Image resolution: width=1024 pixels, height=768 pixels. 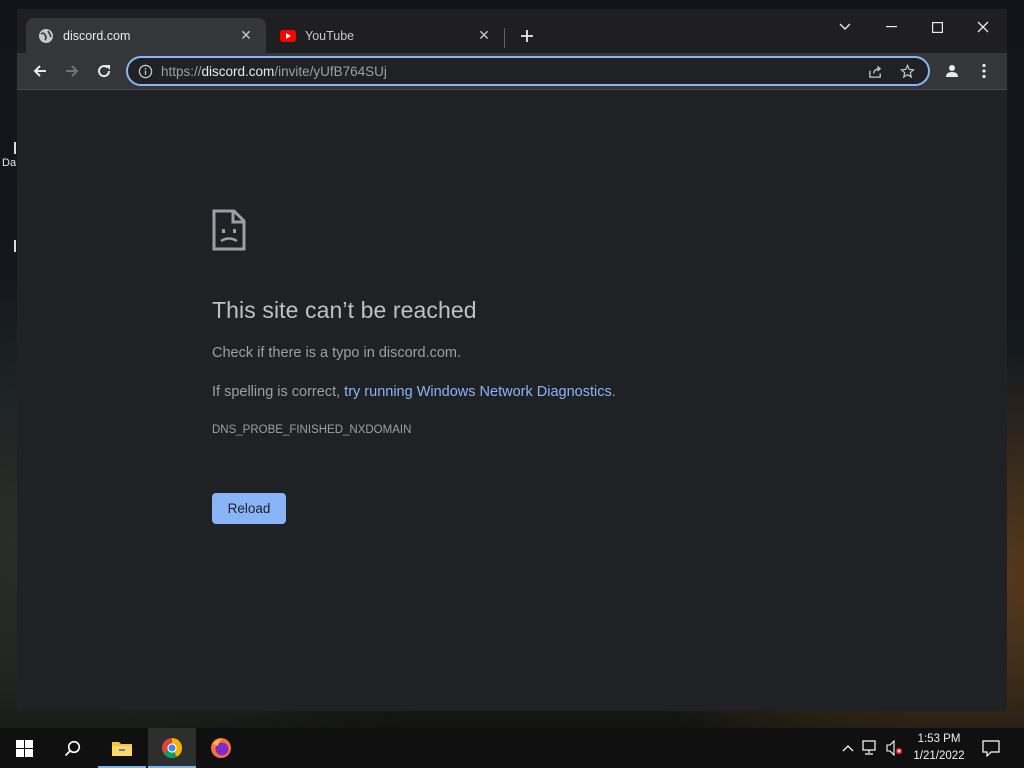 What do you see at coordinates (337, 353) in the screenshot?
I see `error-suggestion-typo: Check if there is a typo in discord.com.` at bounding box center [337, 353].